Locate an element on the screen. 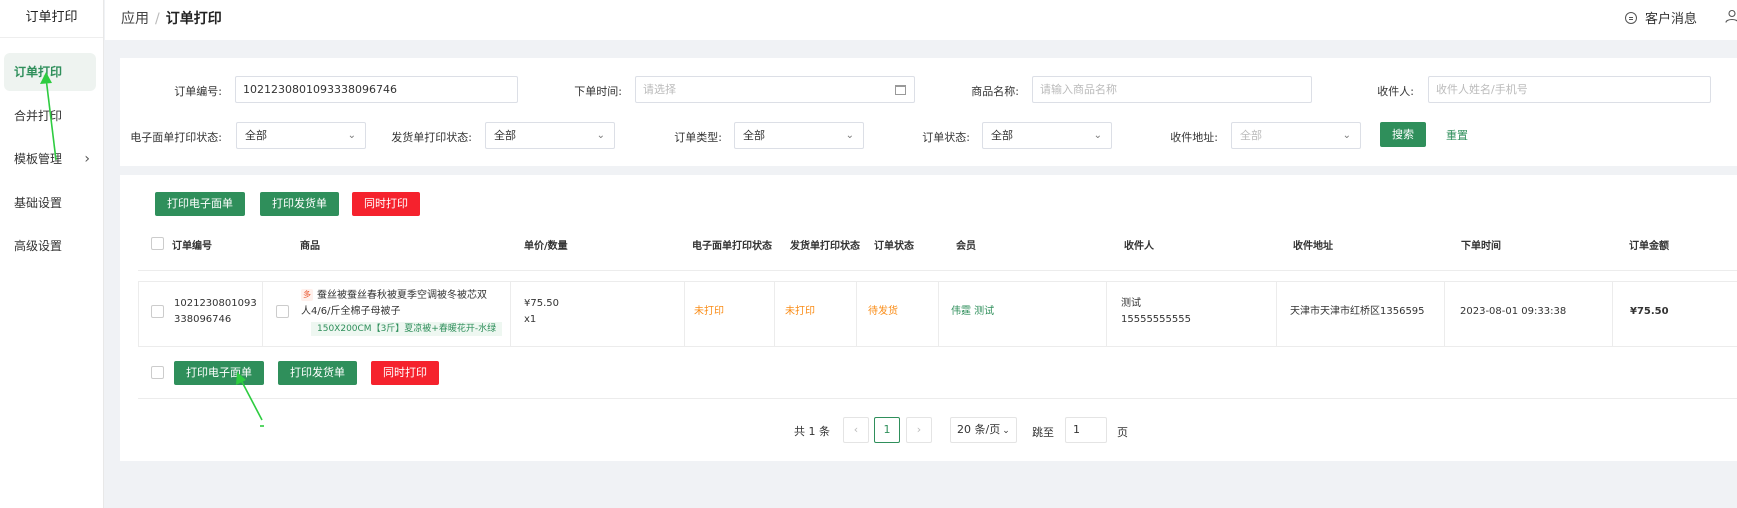 The height and width of the screenshot is (508, 1737). bottom-print-ewaybill-button: 打印电子面单 is located at coordinates (219, 373).